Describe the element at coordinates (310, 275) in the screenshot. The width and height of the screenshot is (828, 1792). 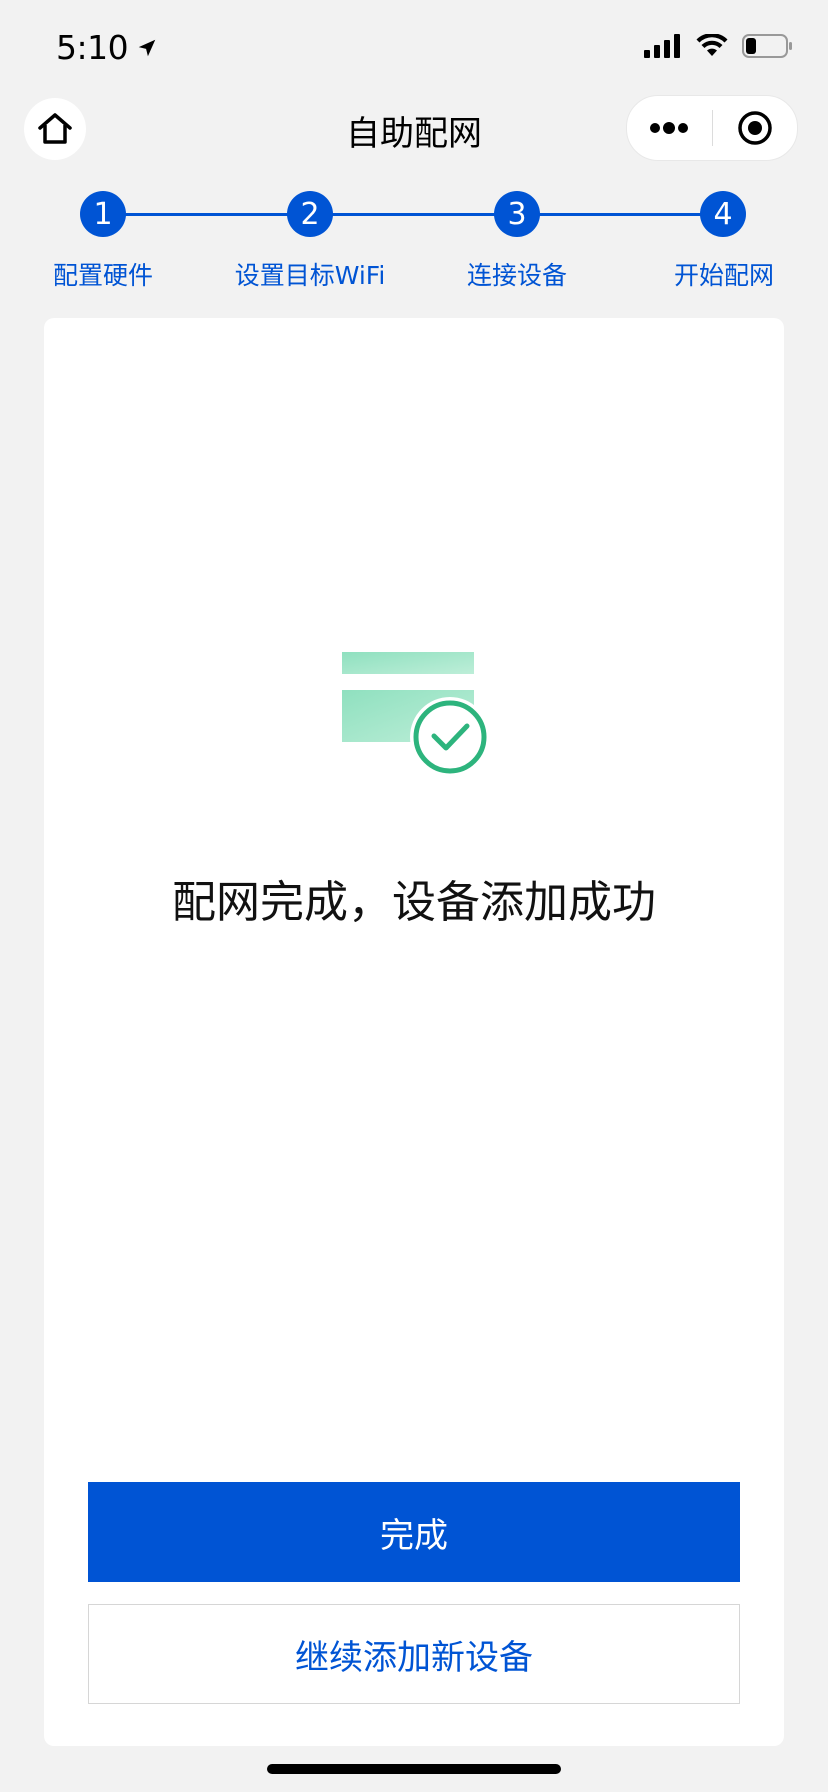
I see `step-2-label: 设置目标WiFi` at that location.